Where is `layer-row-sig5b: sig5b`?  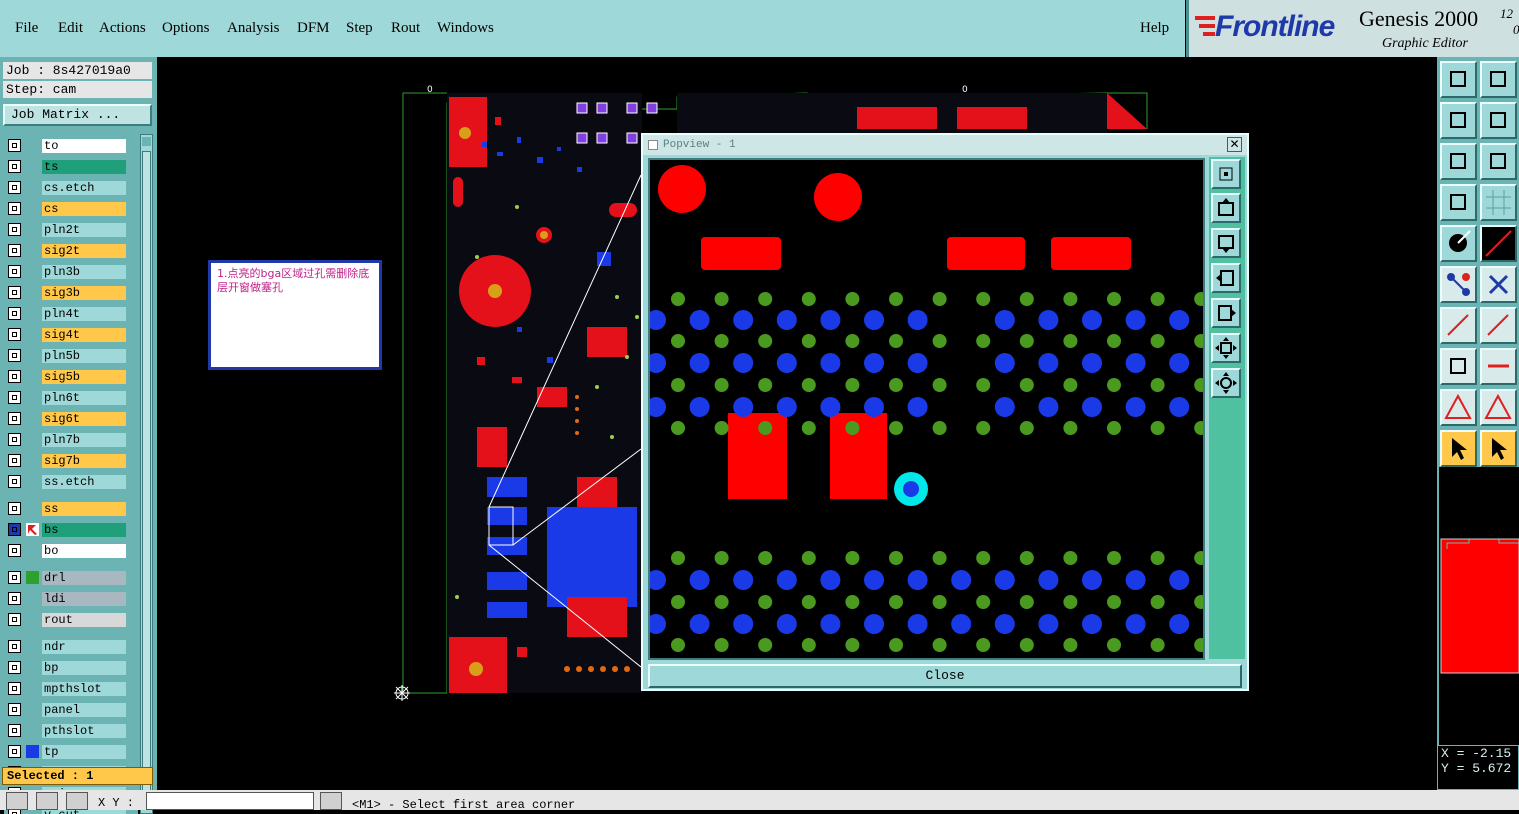
layer-row-sig5b: sig5b is located at coordinates (71, 376).